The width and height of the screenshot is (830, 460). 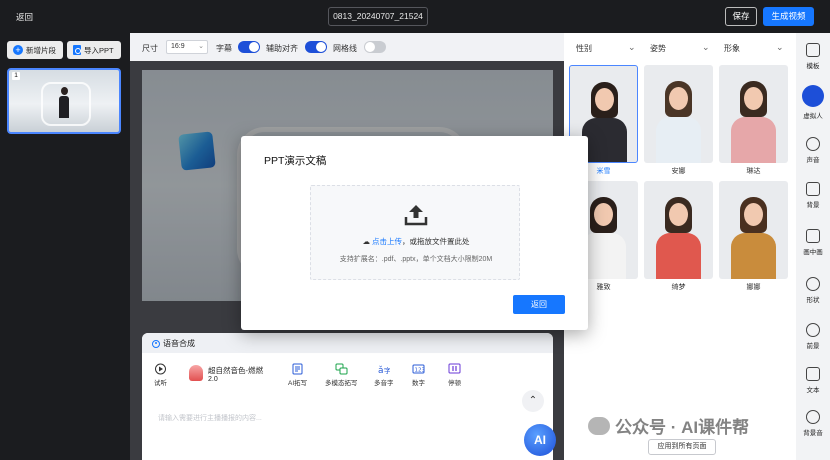 I want to click on side-item-avatar: 虚拟人, so click(x=813, y=102).